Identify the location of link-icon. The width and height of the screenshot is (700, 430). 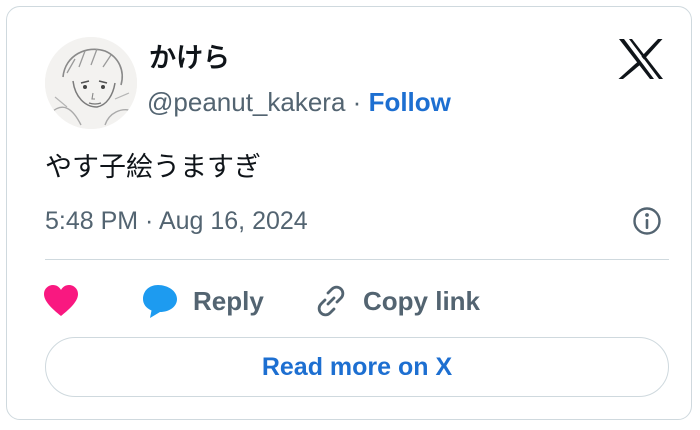
(331, 301).